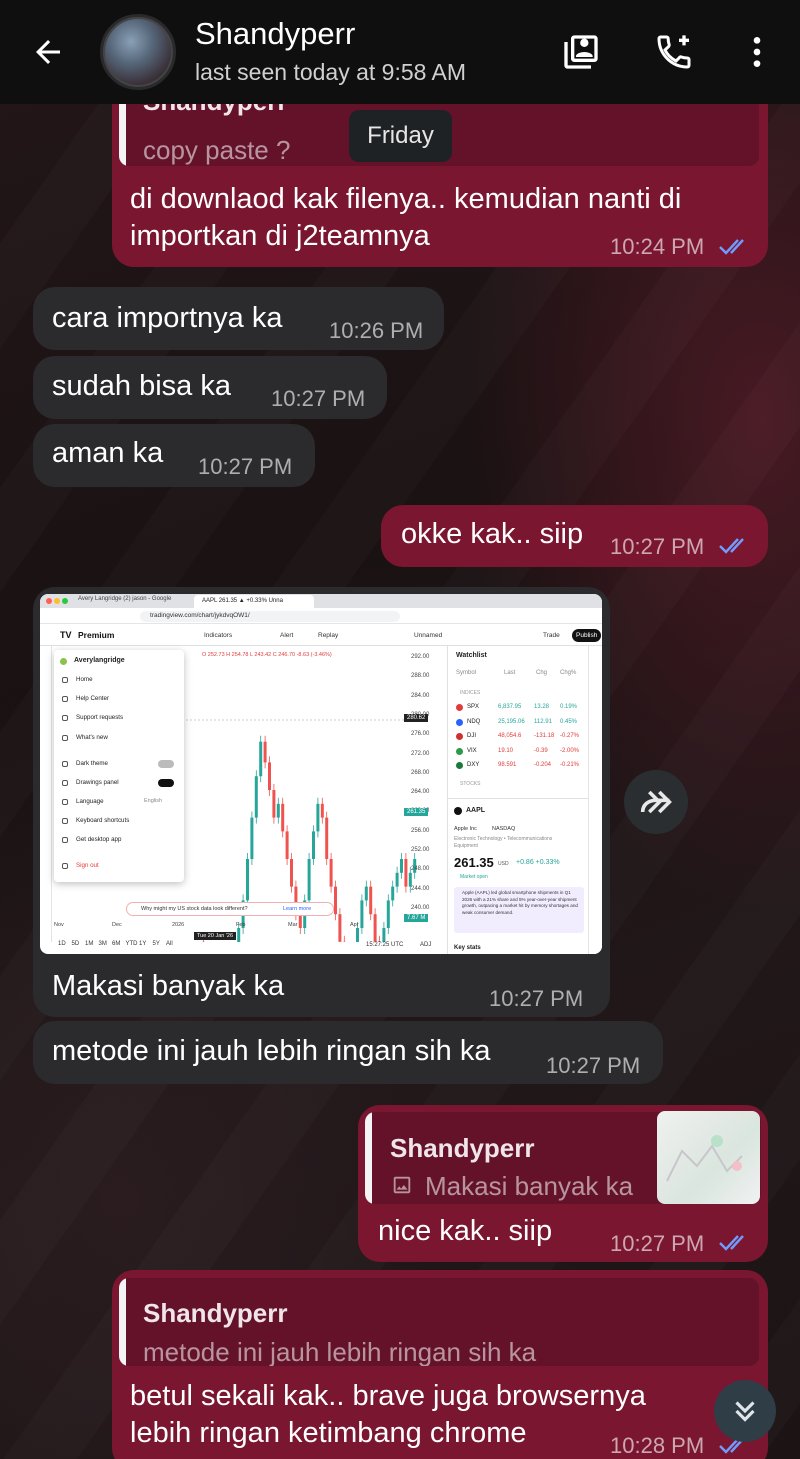 The image size is (800, 1459). I want to click on message-time: 10:24 PM, so click(657, 246).